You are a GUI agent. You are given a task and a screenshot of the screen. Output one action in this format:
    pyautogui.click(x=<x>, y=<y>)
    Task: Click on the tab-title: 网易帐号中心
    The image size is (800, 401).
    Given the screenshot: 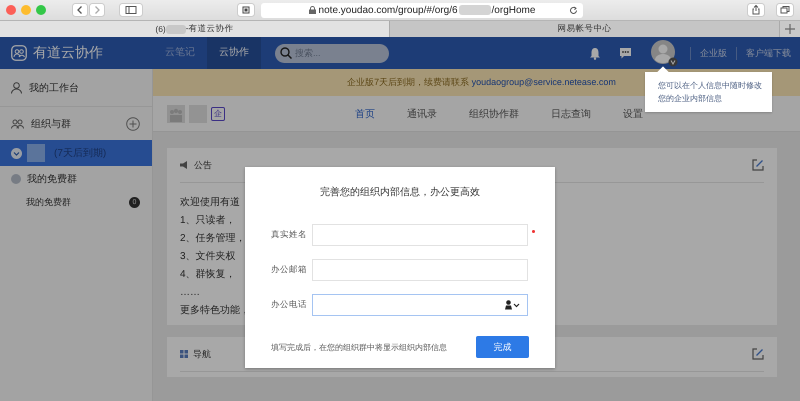 What is the action you would take?
    pyautogui.click(x=585, y=29)
    